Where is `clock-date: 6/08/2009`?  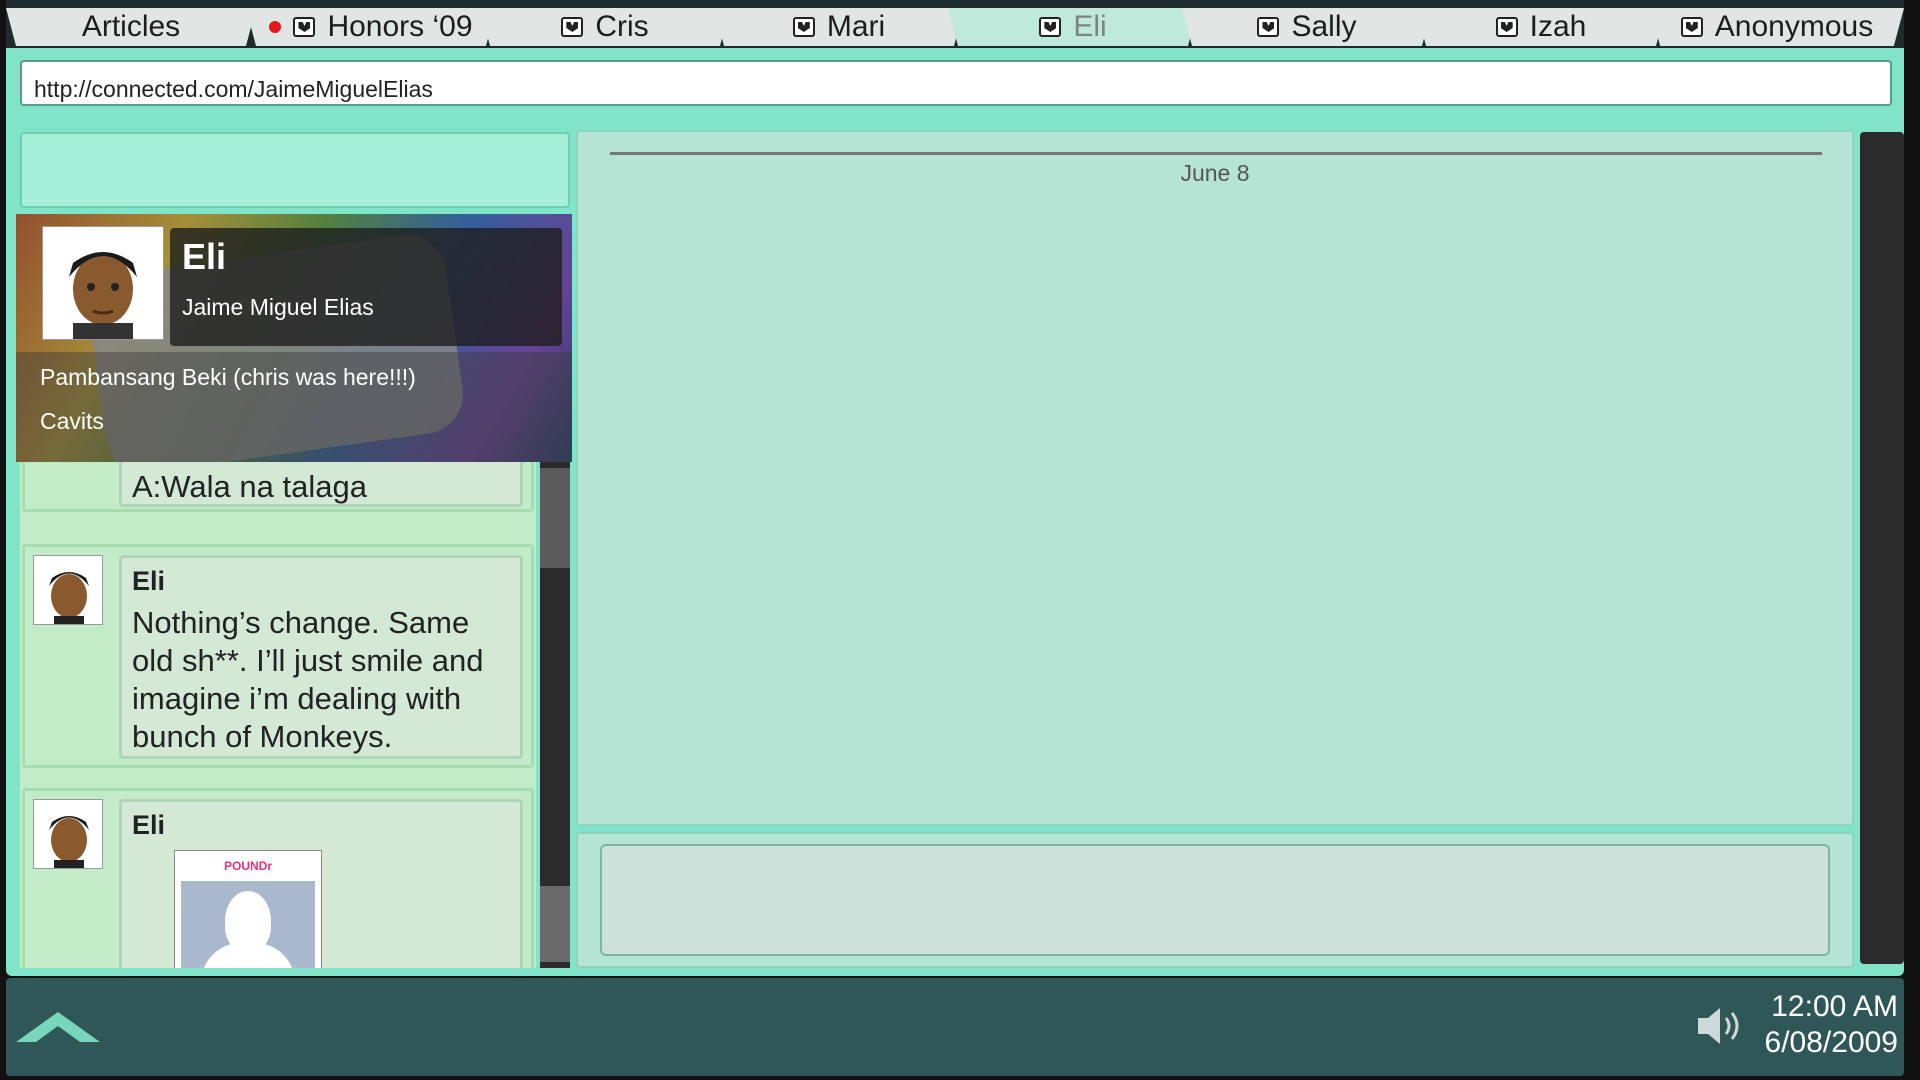 clock-date: 6/08/2009 is located at coordinates (1831, 1042).